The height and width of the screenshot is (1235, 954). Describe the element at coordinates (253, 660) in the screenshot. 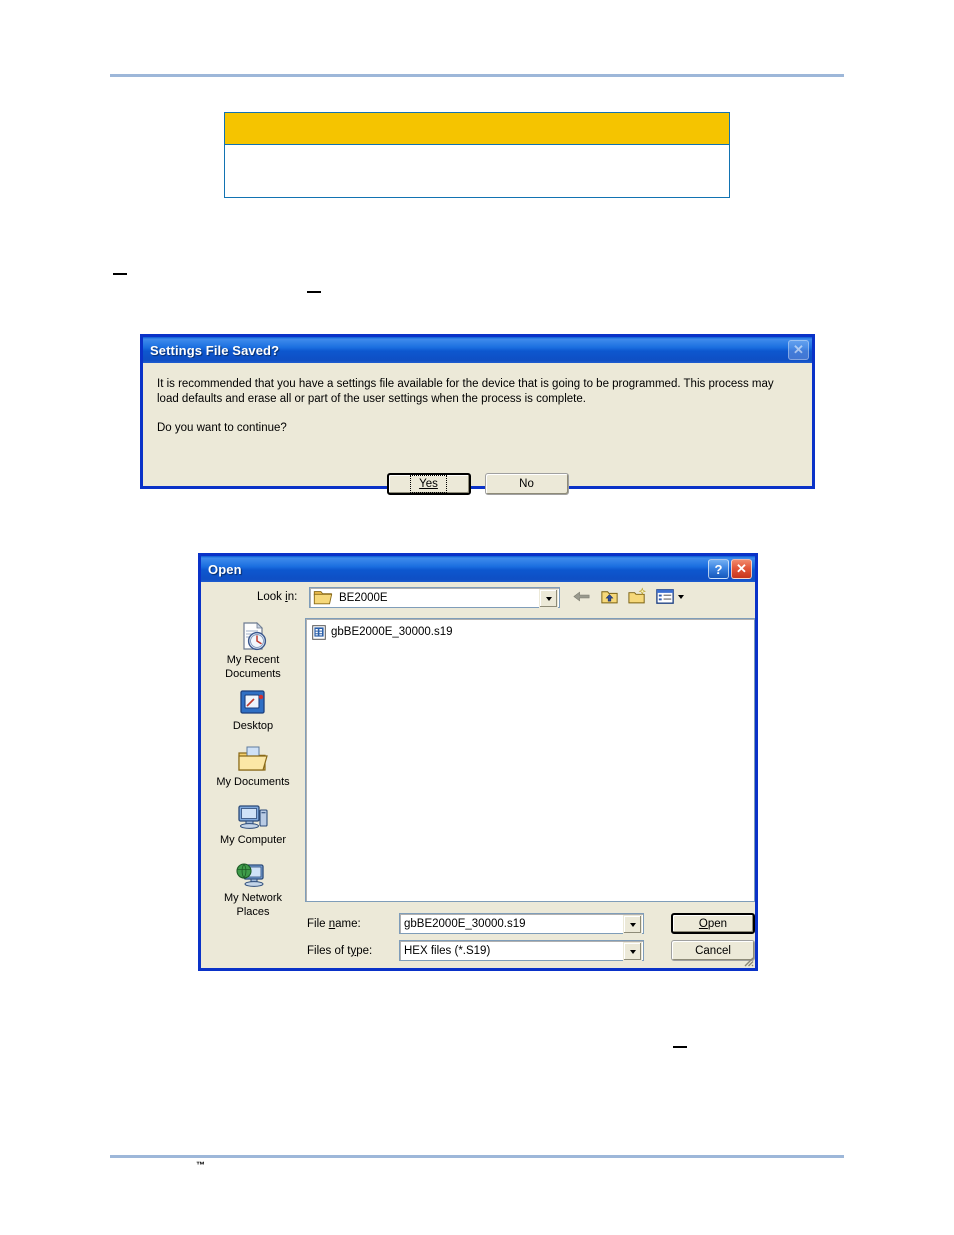

I see `sidebar-item-label: My Recent` at that location.